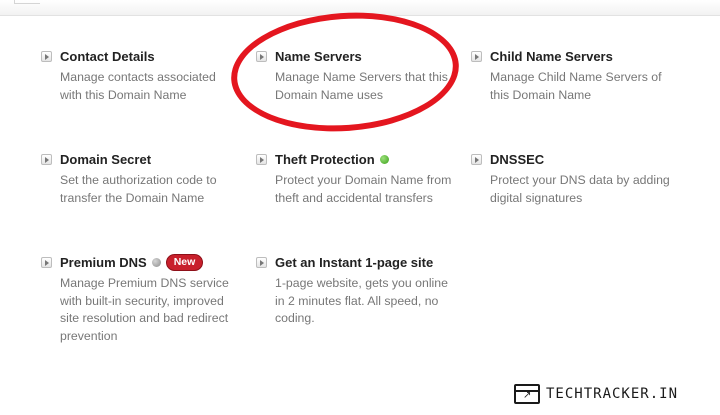 This screenshot has width=720, height=415. Describe the element at coordinates (107, 56) in the screenshot. I see `contact-details-link: Contact Details` at that location.